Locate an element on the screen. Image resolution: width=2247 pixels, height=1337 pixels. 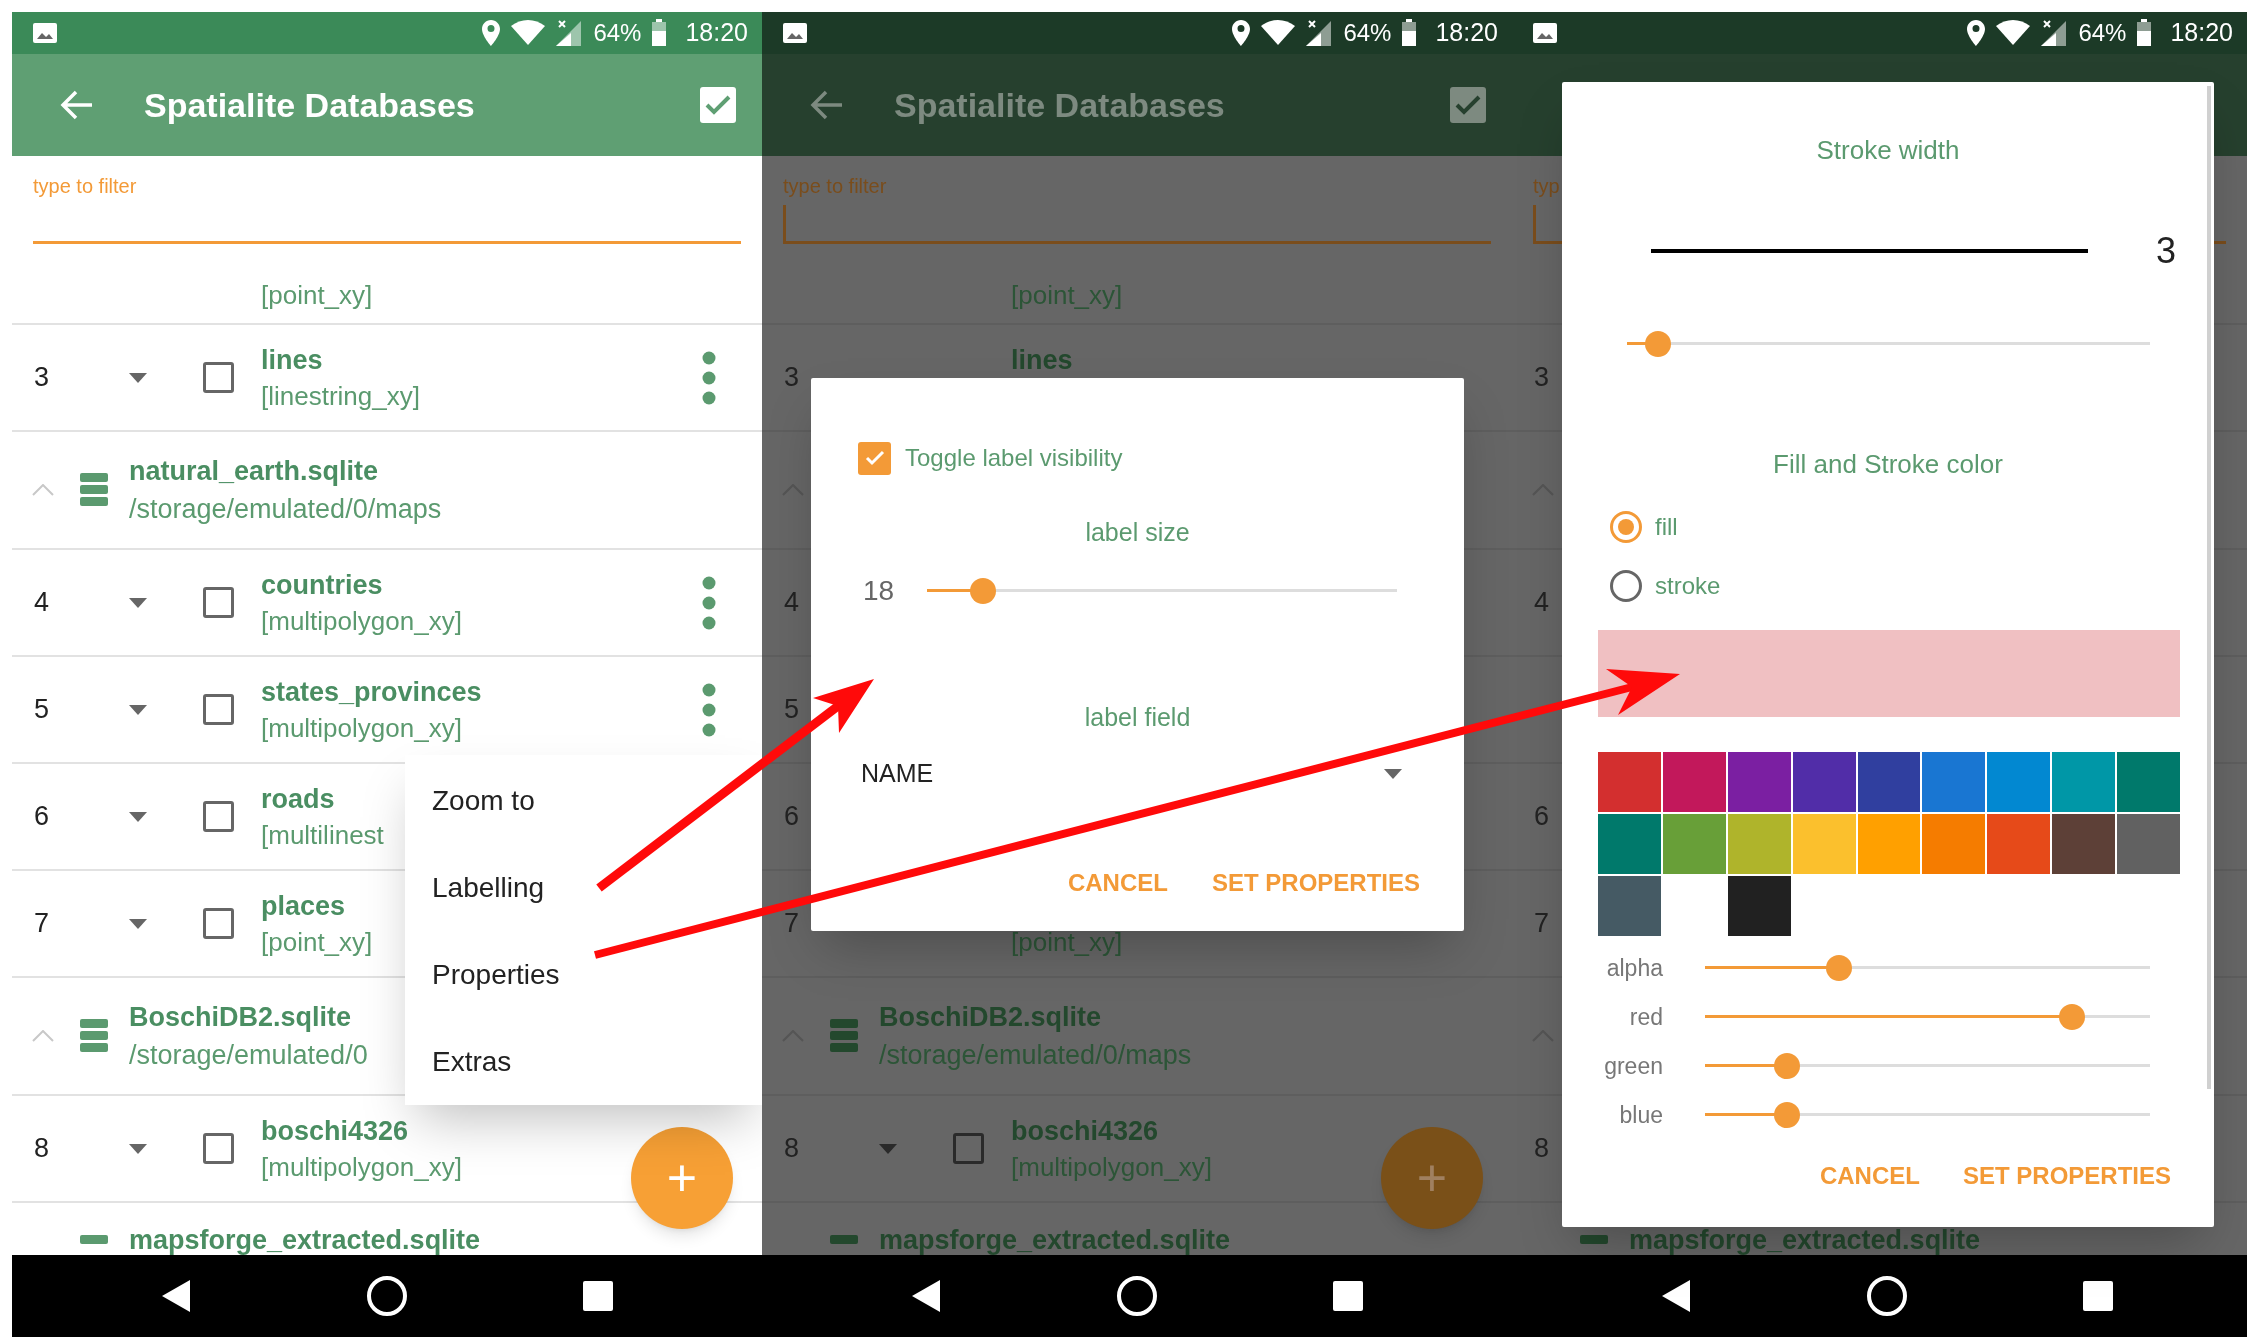
layer-name: places is located at coordinates (303, 905).